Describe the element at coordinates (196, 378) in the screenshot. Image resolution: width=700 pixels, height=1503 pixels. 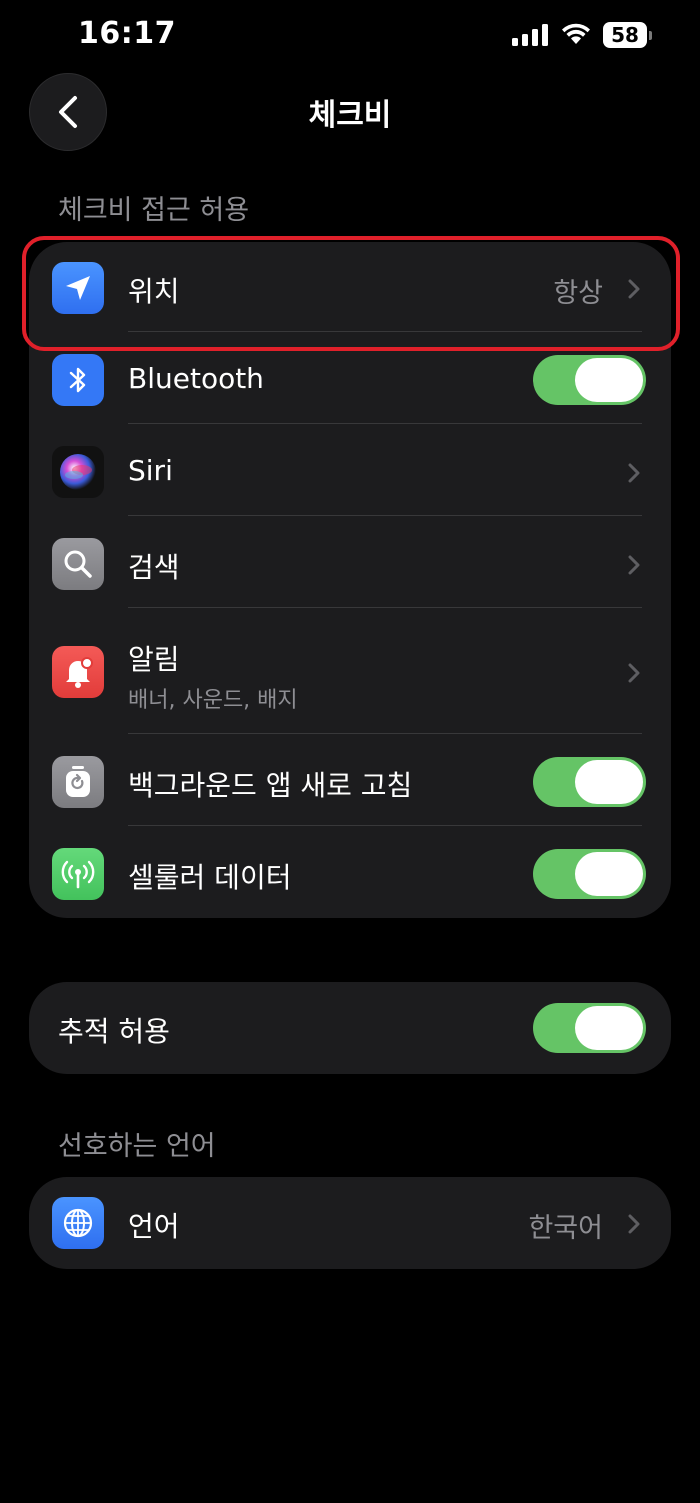
I see `bluetooth-label: Bluetooth` at that location.